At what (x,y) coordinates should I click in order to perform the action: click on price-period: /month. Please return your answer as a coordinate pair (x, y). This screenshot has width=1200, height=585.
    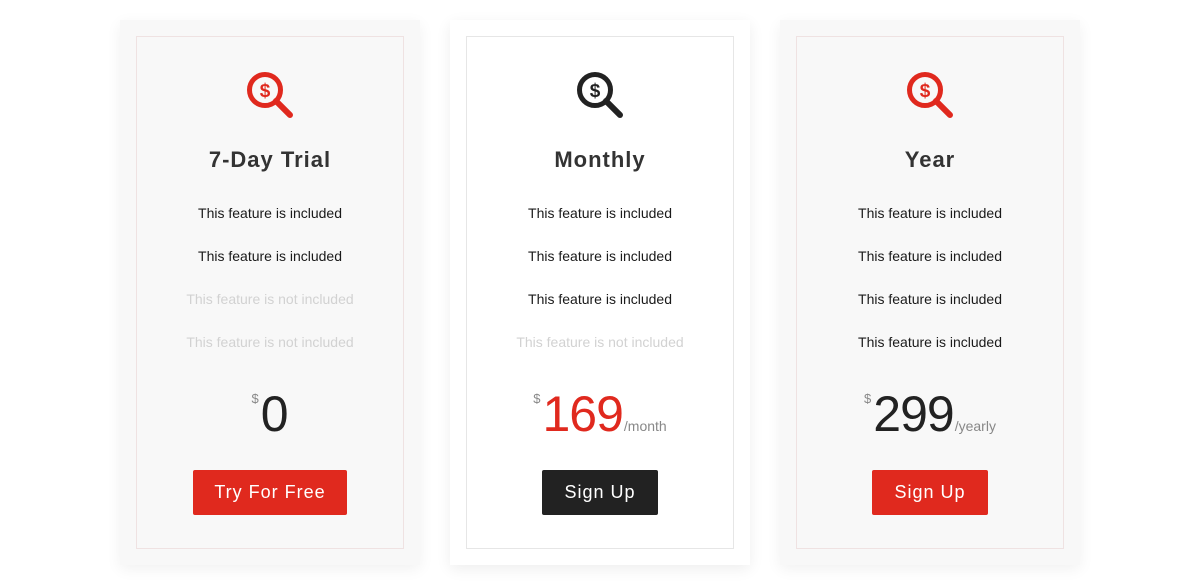
    Looking at the image, I should click on (645, 426).